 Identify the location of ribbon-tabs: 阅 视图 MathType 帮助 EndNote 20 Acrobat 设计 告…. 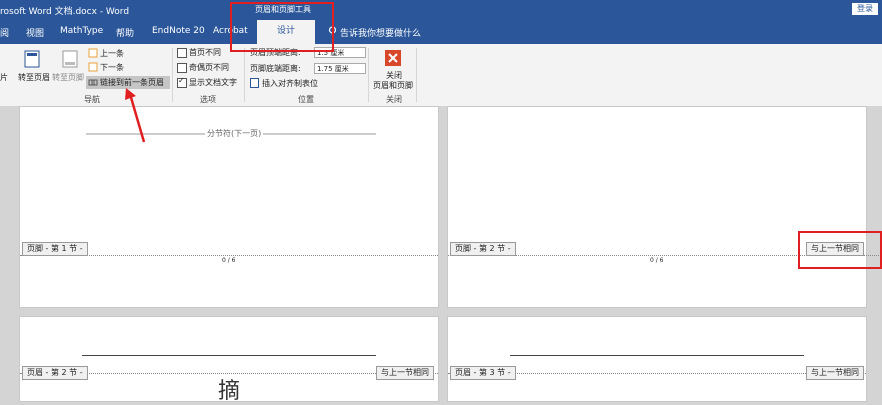
(441, 32).